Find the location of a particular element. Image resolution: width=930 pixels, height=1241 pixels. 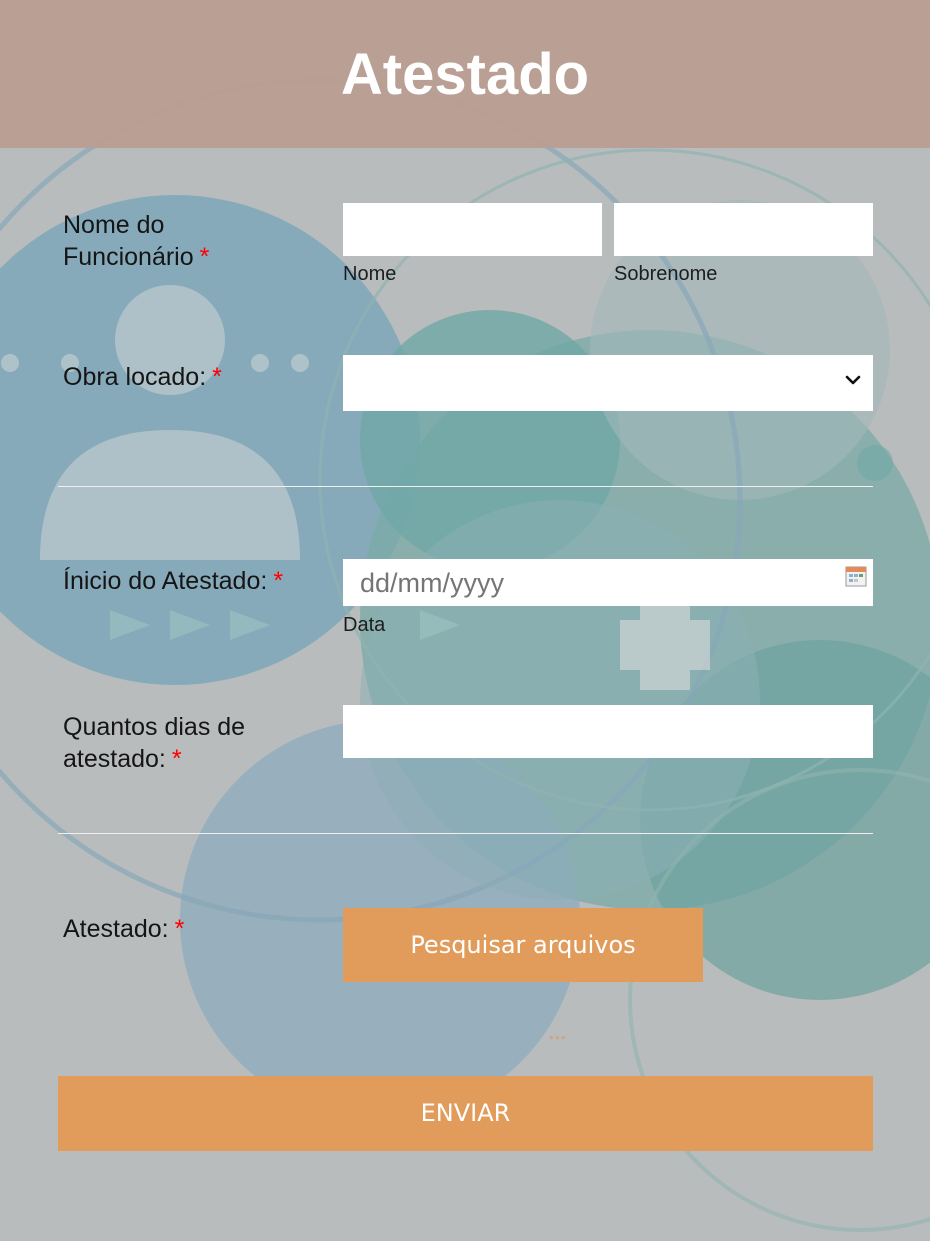

attachment-label: Atestado: * is located at coordinates (123, 929).